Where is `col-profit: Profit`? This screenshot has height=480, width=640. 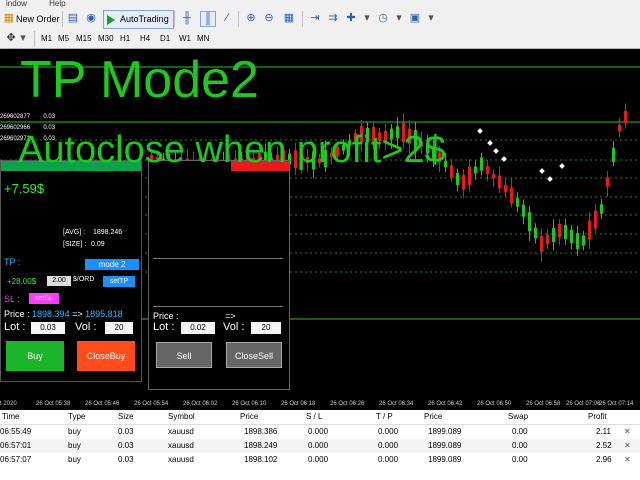 col-profit: Profit is located at coordinates (597, 417).